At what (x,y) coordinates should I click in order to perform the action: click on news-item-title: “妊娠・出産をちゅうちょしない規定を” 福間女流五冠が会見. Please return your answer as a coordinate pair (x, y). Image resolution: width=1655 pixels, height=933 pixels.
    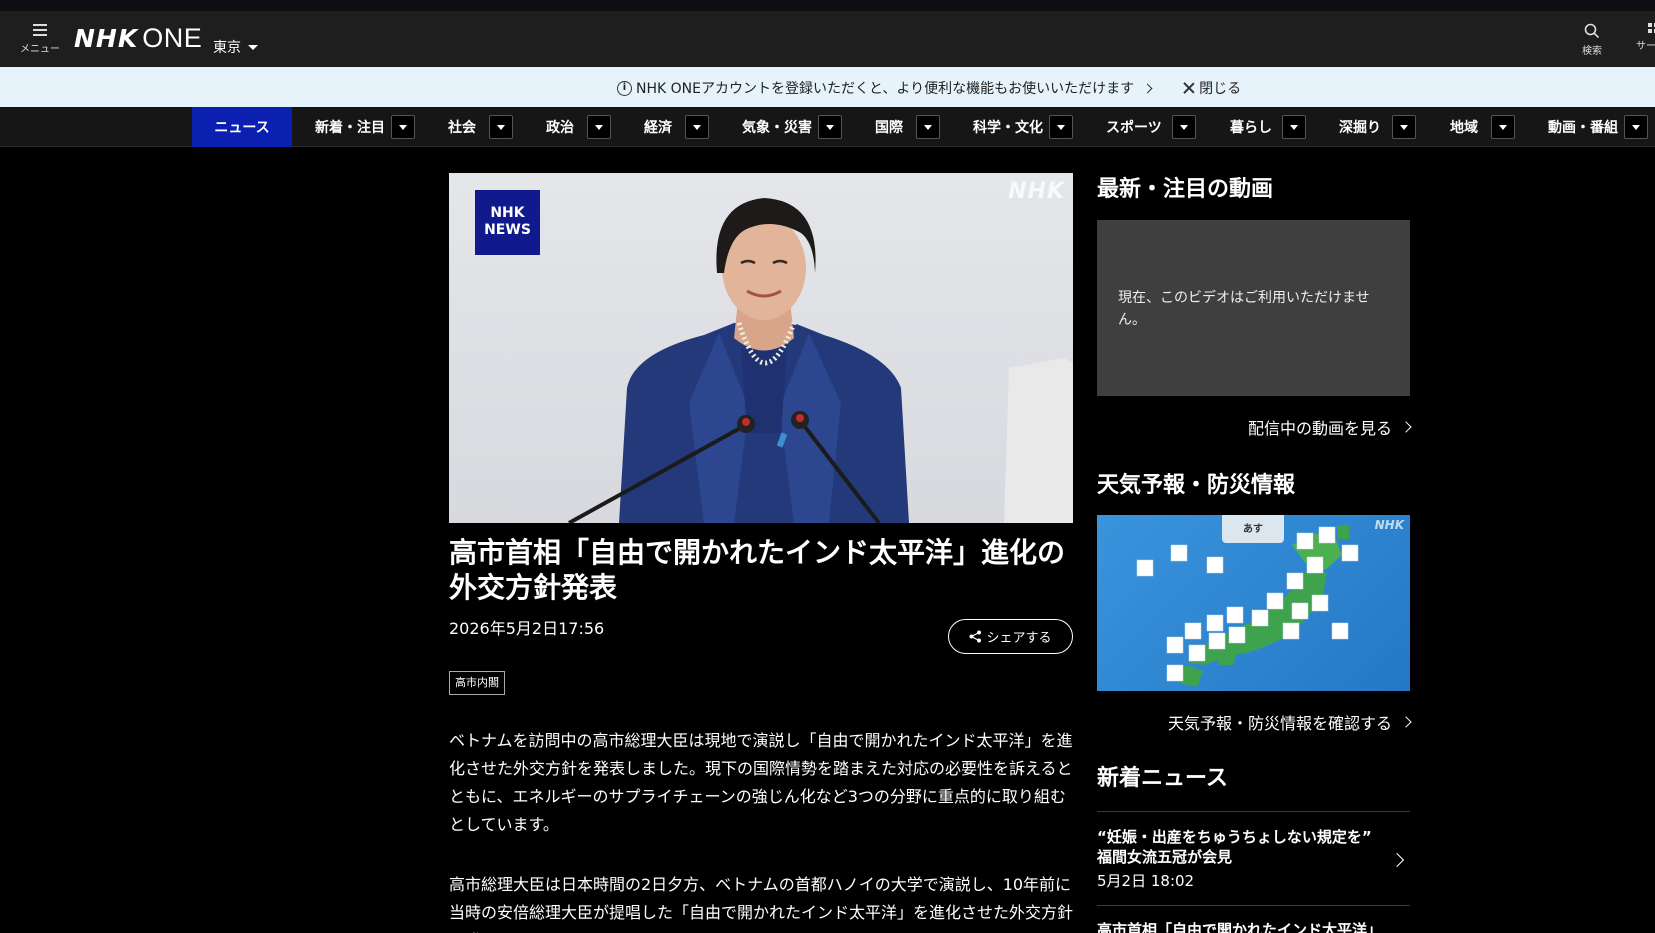
    Looking at the image, I should click on (1234, 847).